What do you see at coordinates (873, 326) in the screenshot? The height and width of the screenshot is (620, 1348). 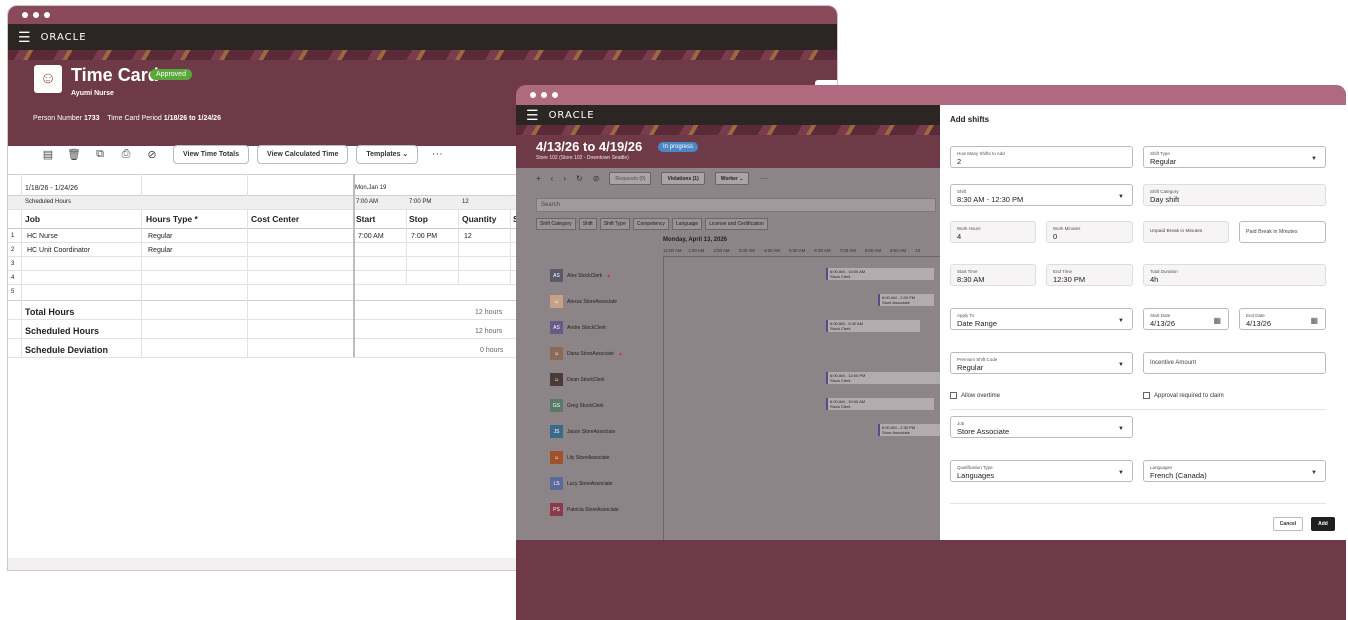 I see `shift-block: 6:00 AM - 9:30 AM Stock Clerk` at bounding box center [873, 326].